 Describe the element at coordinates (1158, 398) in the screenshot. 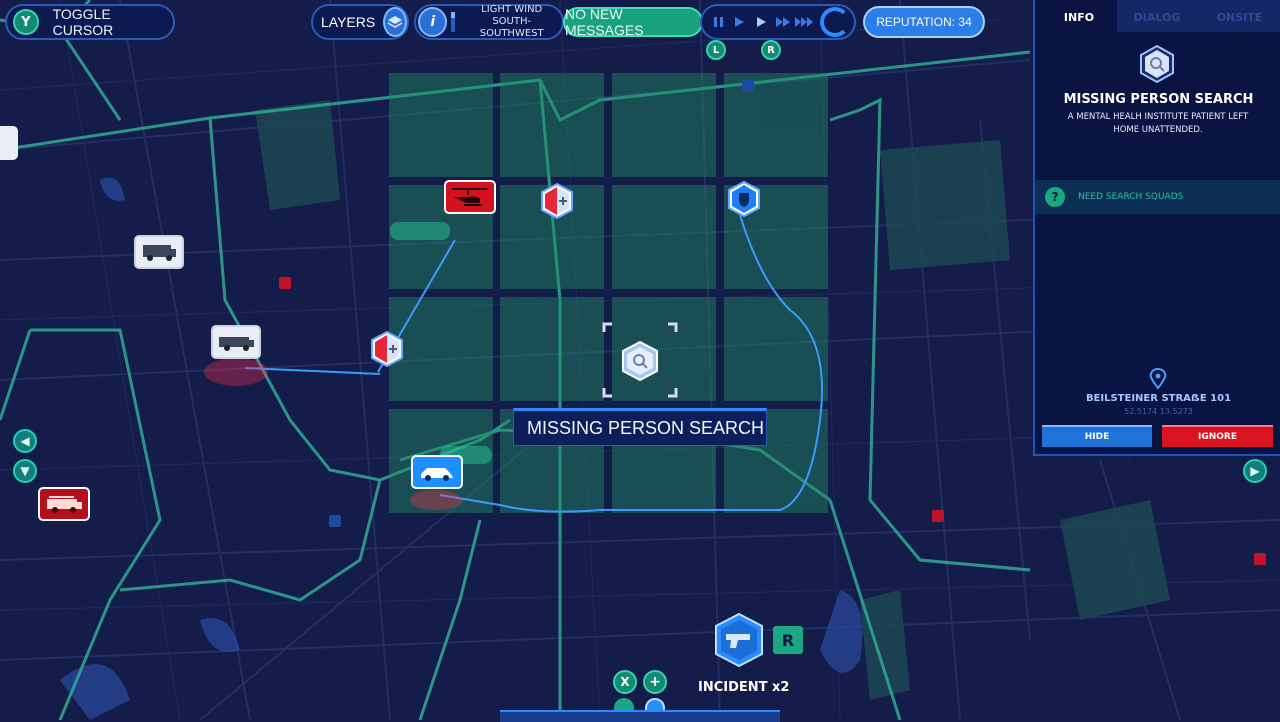

I see `incident-address: BEILSTEINER STRAẞE 101` at that location.